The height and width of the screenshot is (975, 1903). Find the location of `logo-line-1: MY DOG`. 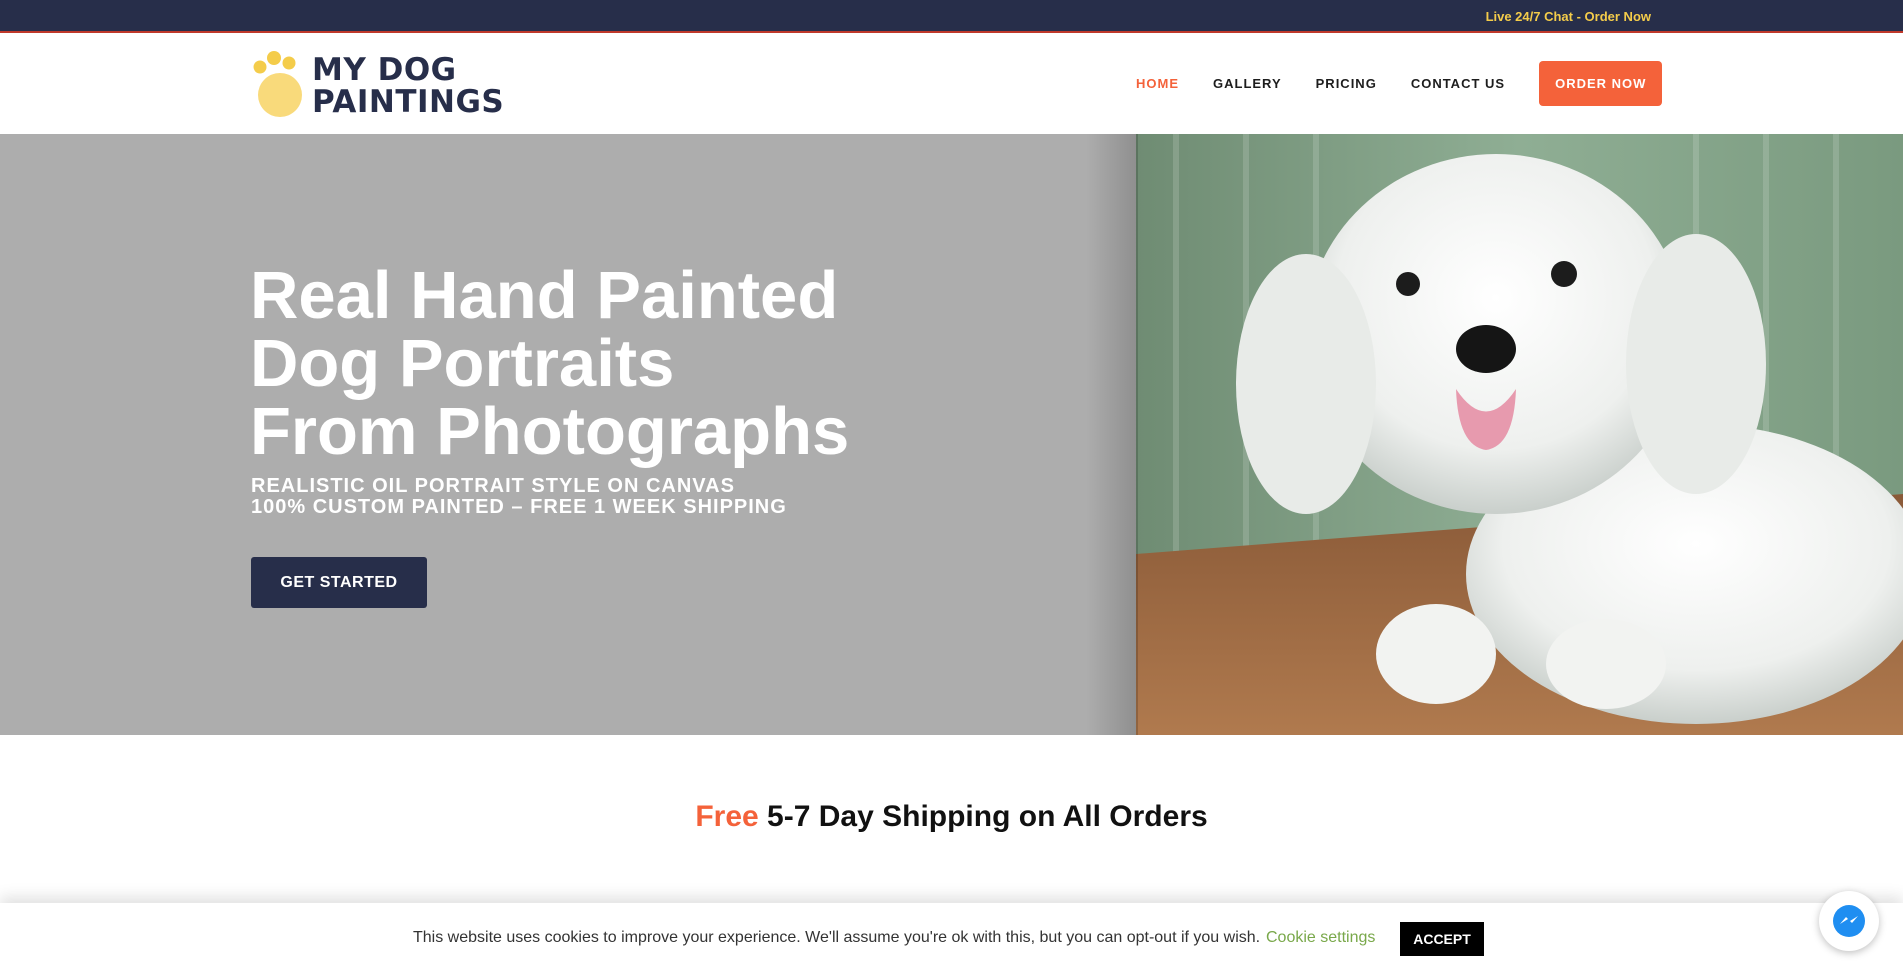

logo-line-1: MY DOG is located at coordinates (384, 70).